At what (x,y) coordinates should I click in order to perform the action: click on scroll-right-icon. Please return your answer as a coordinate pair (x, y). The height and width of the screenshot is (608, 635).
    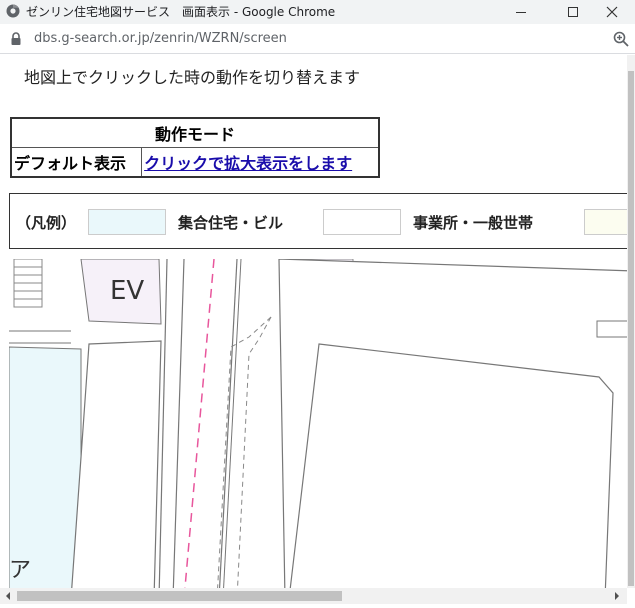
    Looking at the image, I should click on (617, 596).